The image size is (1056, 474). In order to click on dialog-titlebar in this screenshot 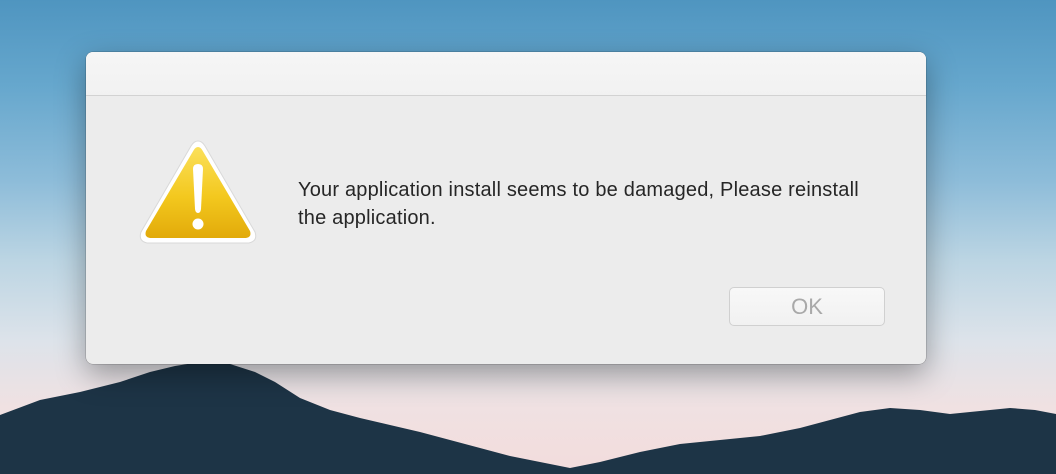, I will do `click(506, 74)`.